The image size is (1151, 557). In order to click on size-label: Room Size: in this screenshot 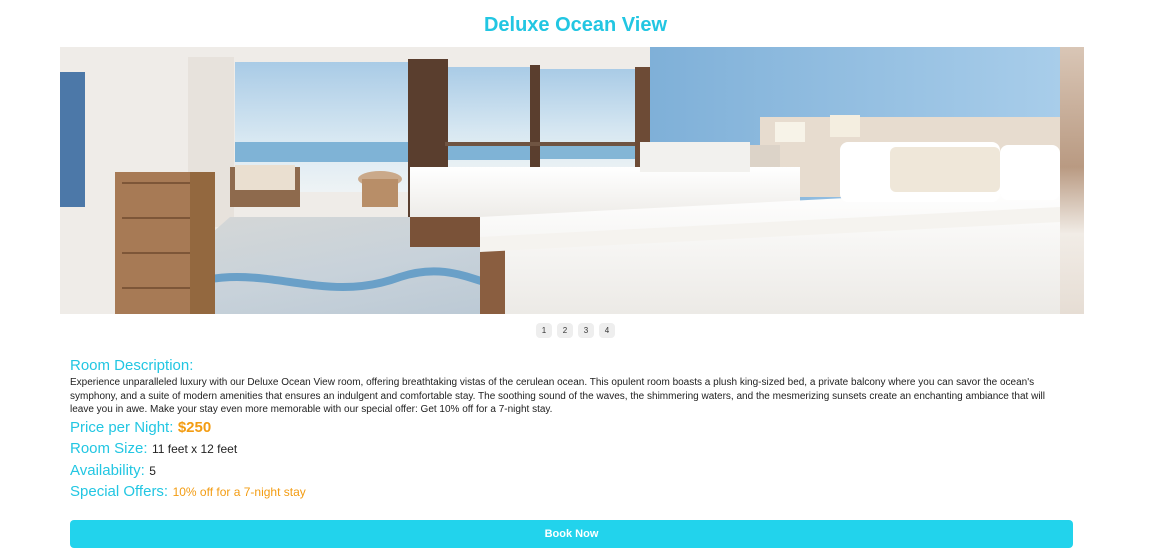, I will do `click(109, 448)`.